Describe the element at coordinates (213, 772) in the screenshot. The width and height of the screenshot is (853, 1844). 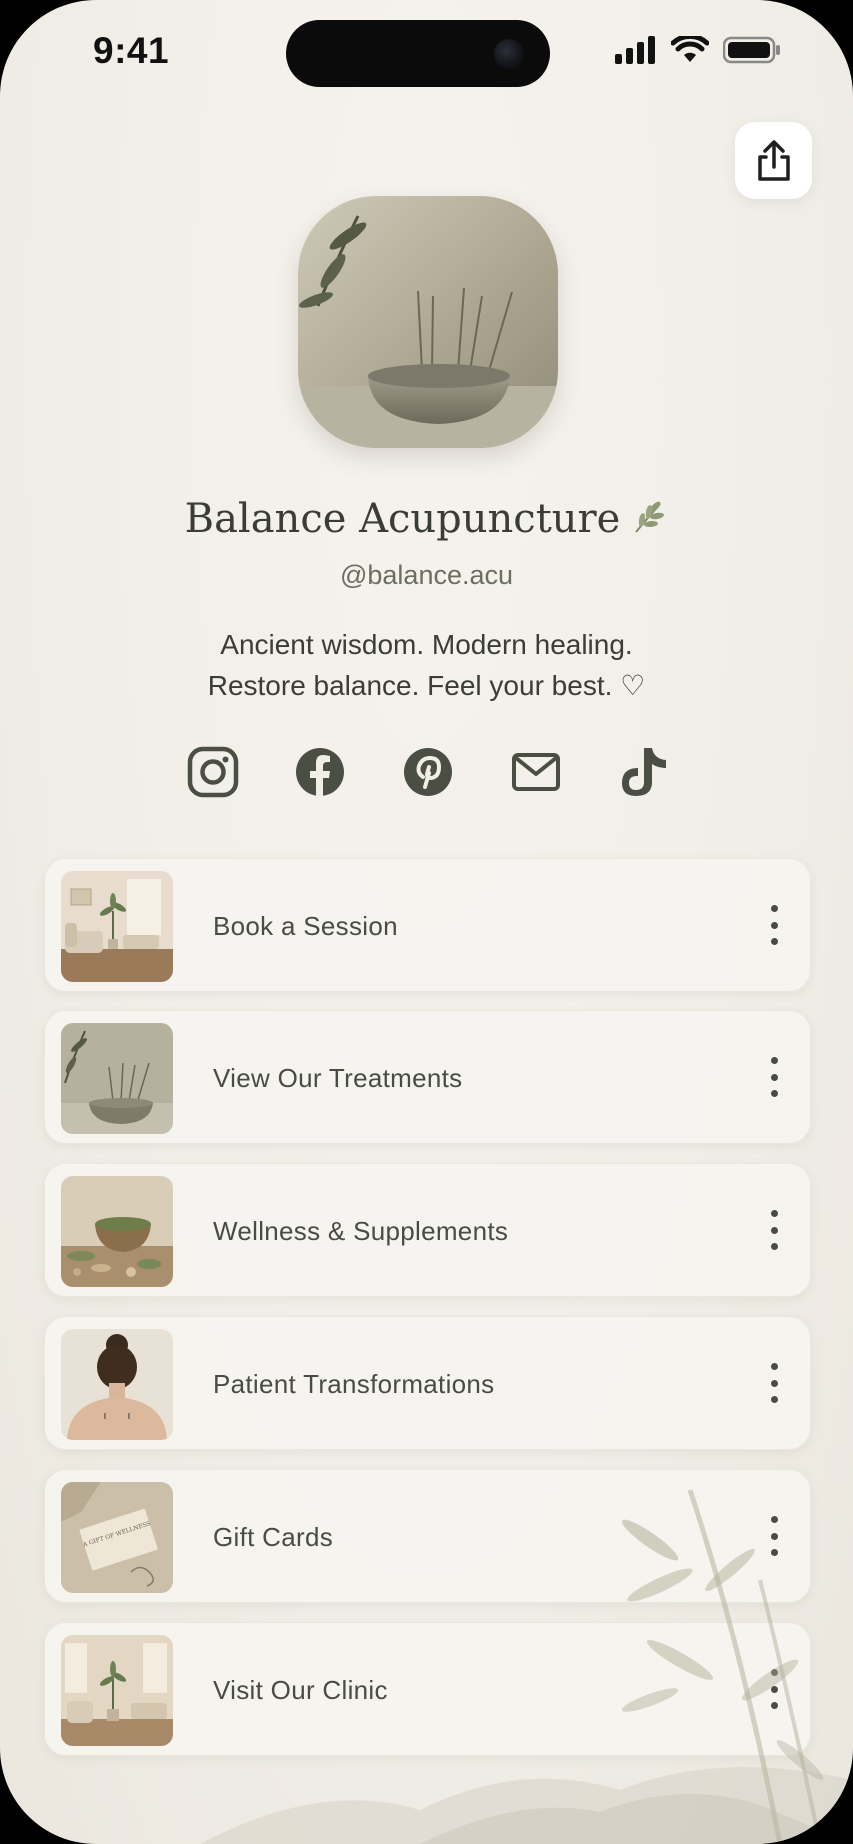
I see `instagram-icon` at that location.